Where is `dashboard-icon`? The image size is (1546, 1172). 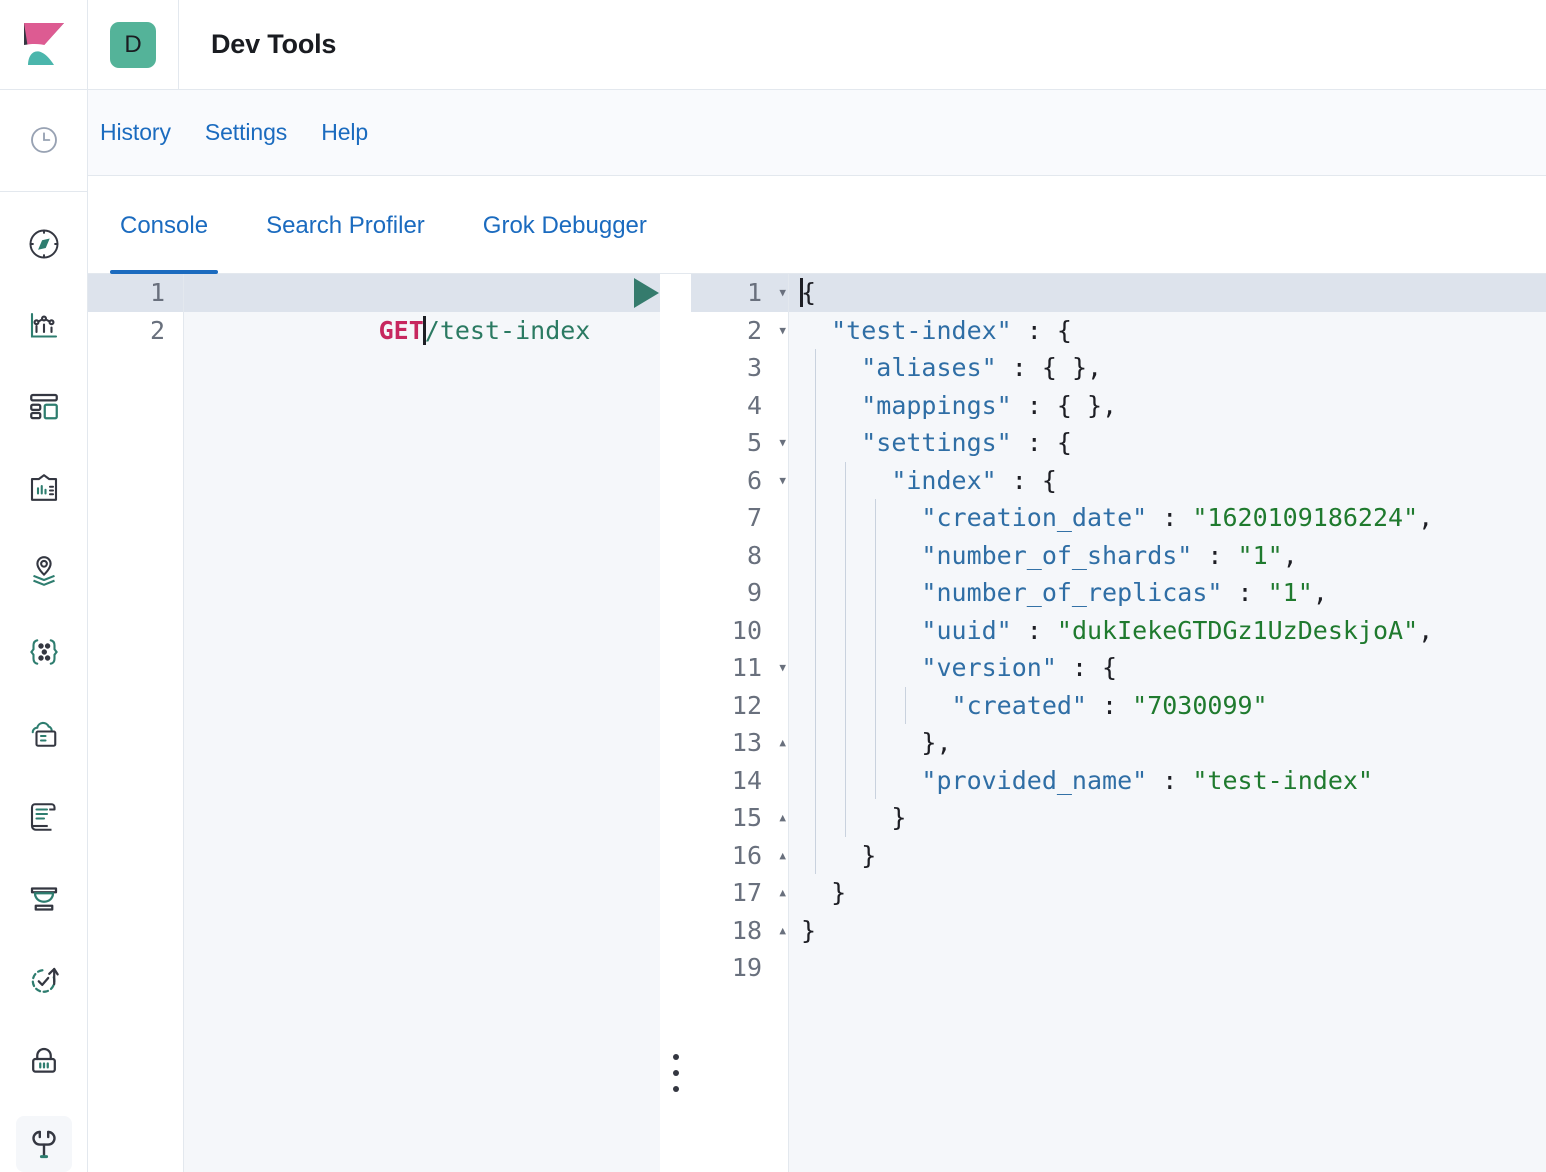
dashboard-icon is located at coordinates (43, 407).